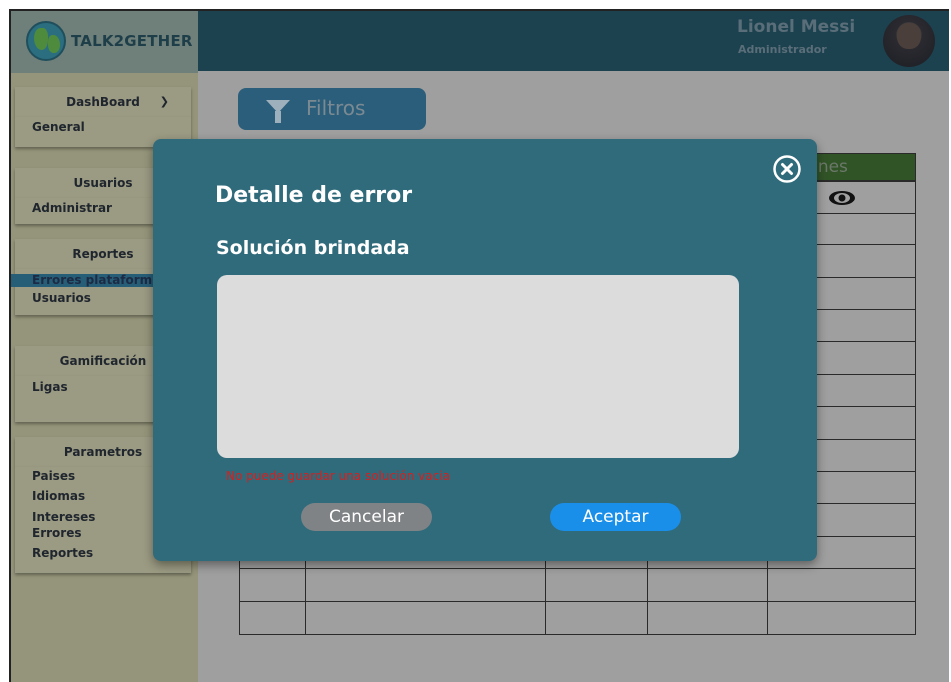 The image size is (951, 682). Describe the element at coordinates (842, 198) in the screenshot. I see `eye-icon` at that location.